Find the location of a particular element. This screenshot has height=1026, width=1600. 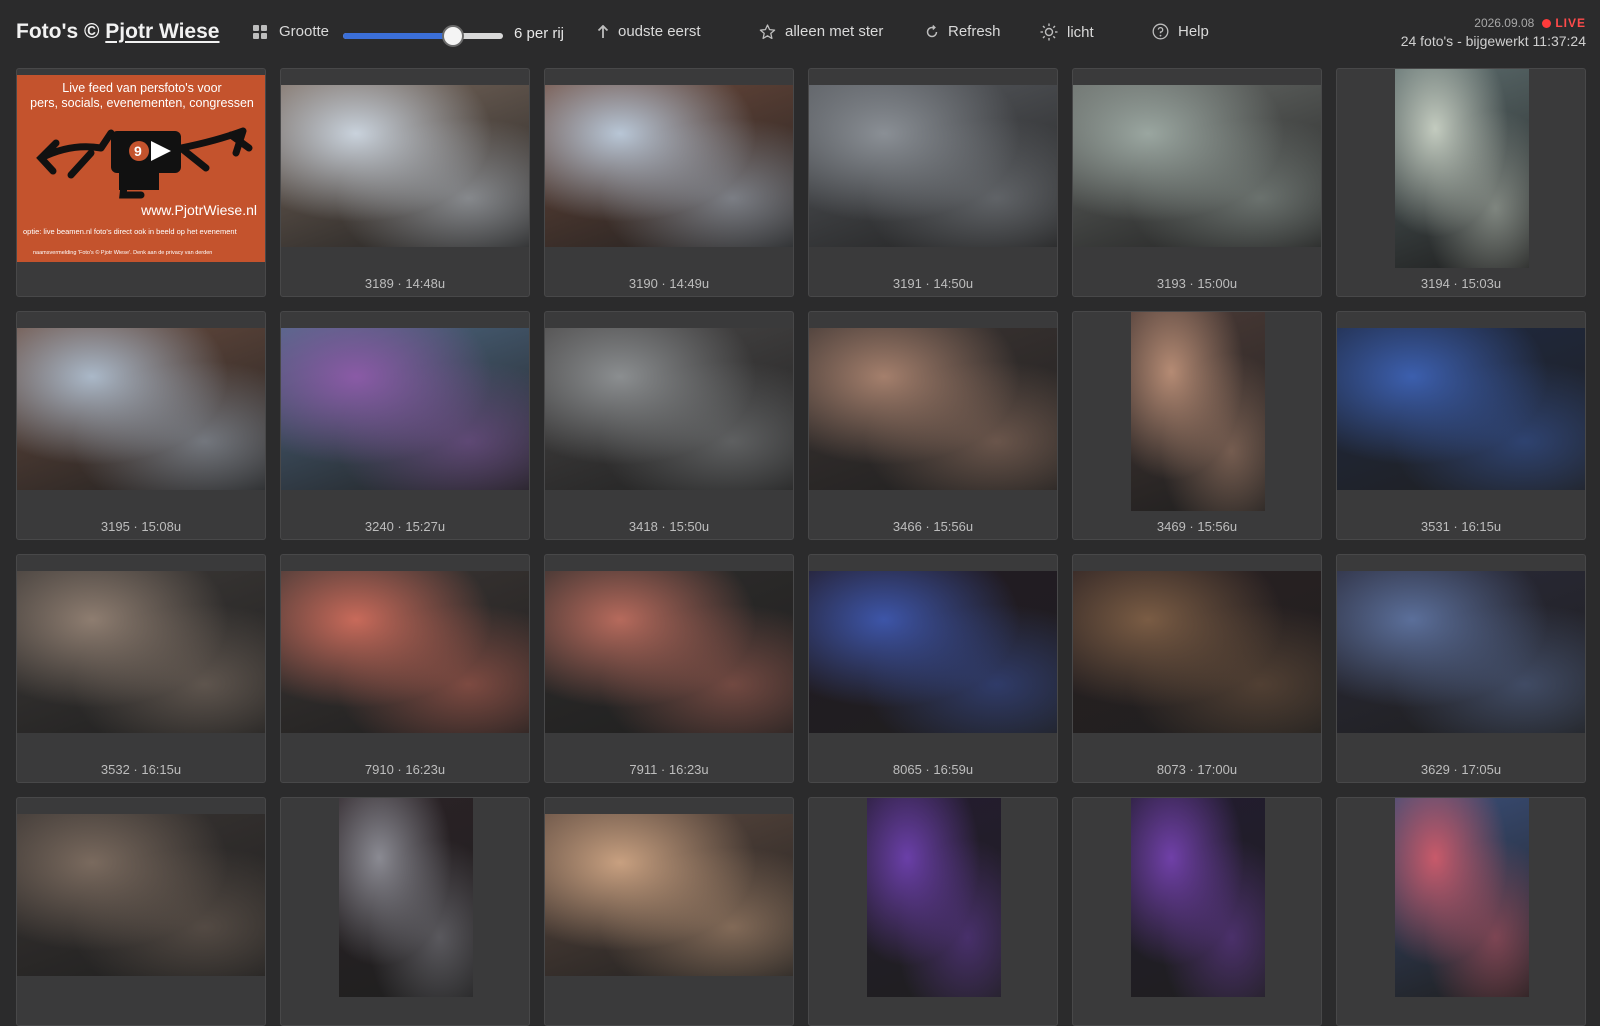

help-button: Help is located at coordinates (1180, 31).